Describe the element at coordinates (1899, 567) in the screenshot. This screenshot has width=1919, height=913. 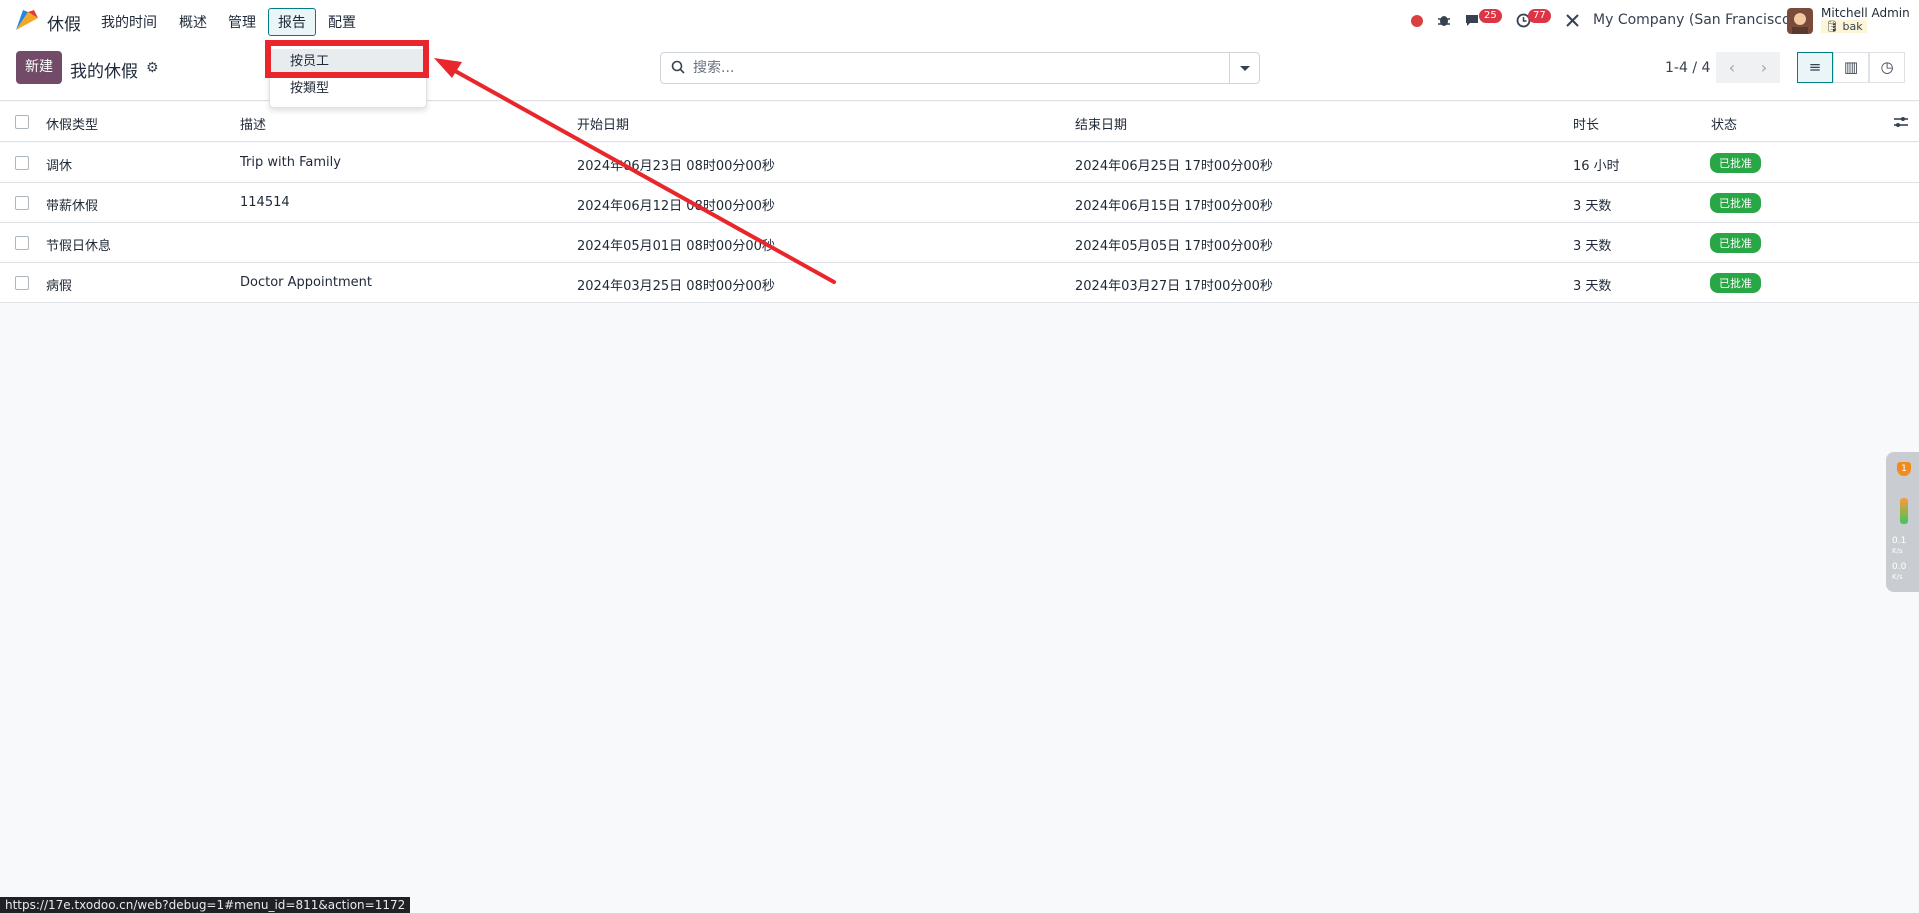
I see `download-speed: 0.0` at that location.